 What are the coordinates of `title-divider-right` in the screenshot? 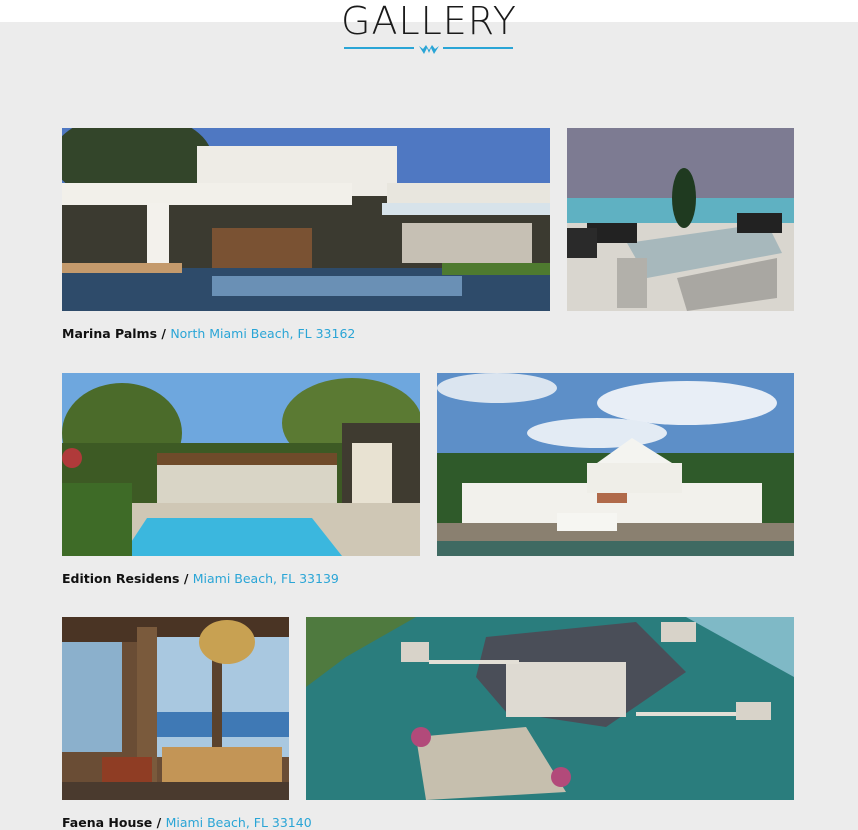 It's located at (478, 48).